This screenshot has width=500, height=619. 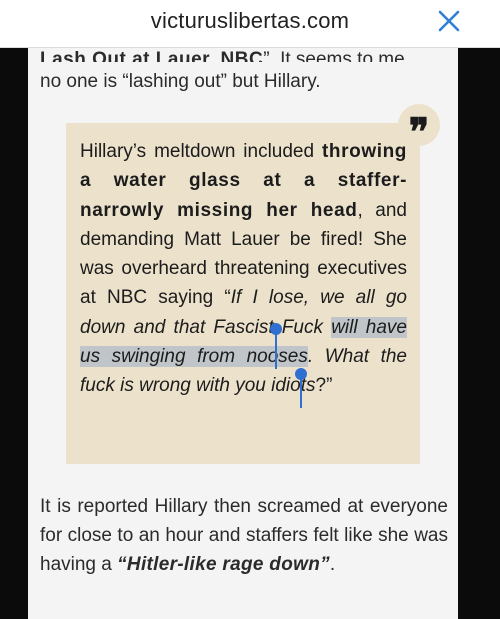 What do you see at coordinates (324, 386) in the screenshot?
I see `quote-part-end: ?”` at bounding box center [324, 386].